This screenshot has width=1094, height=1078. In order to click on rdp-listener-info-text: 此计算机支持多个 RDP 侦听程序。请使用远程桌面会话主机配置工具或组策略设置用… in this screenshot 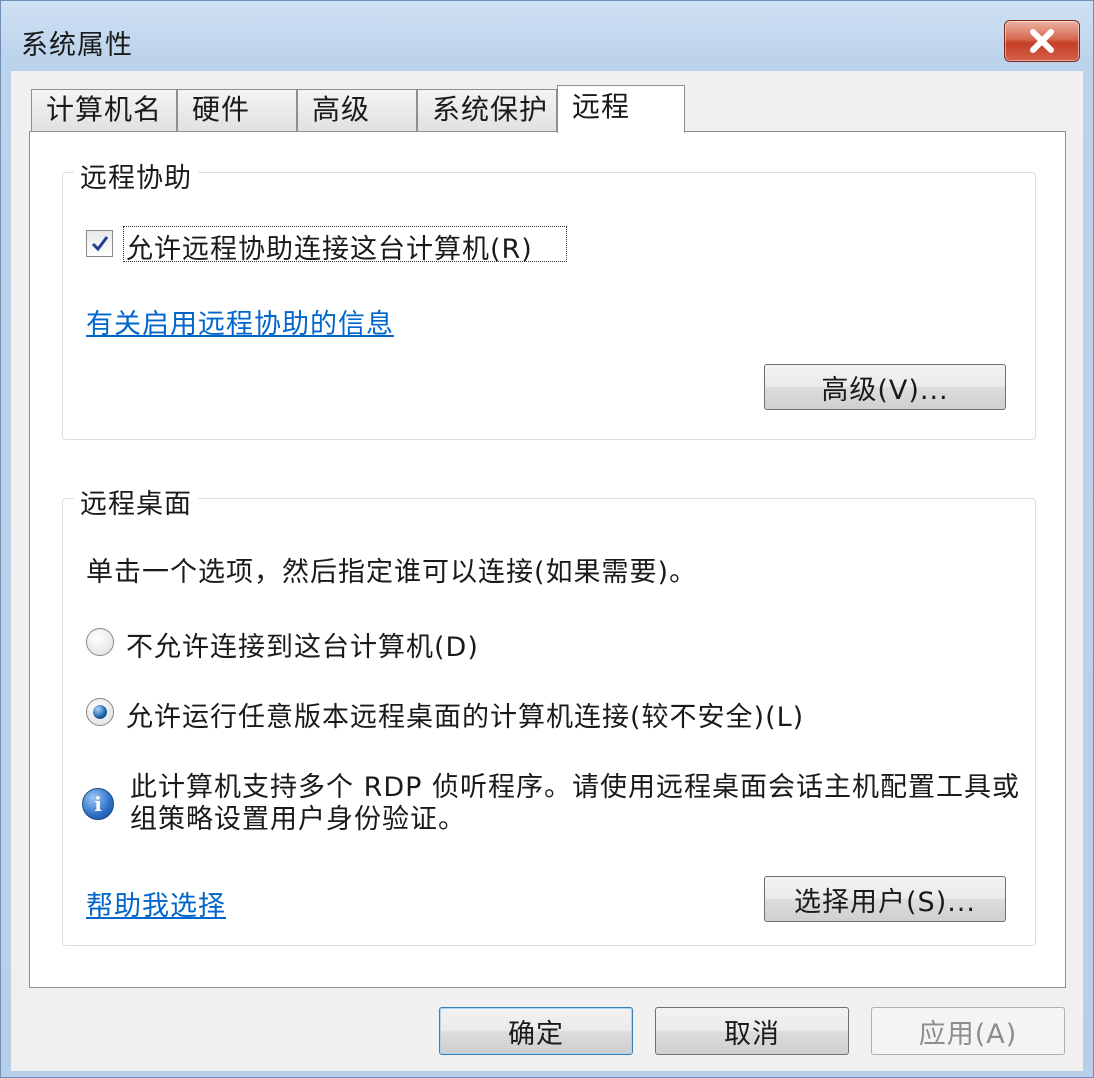, I will do `click(575, 803)`.